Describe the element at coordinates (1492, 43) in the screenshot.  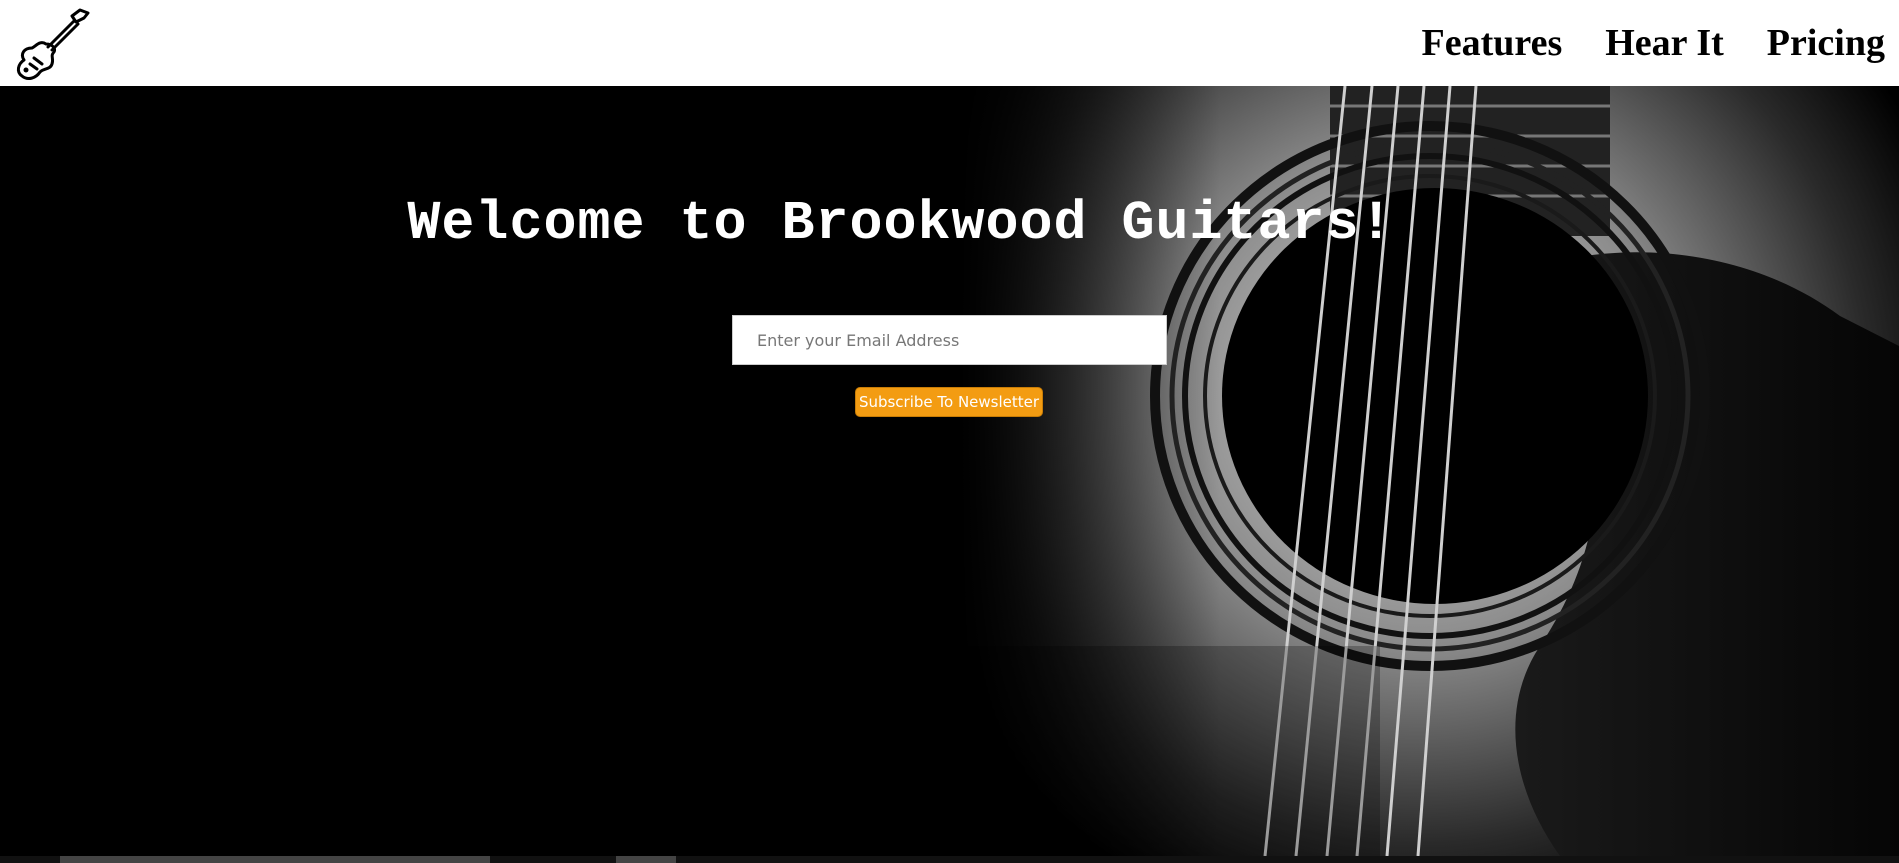
I see `nav-features-link: Features` at that location.